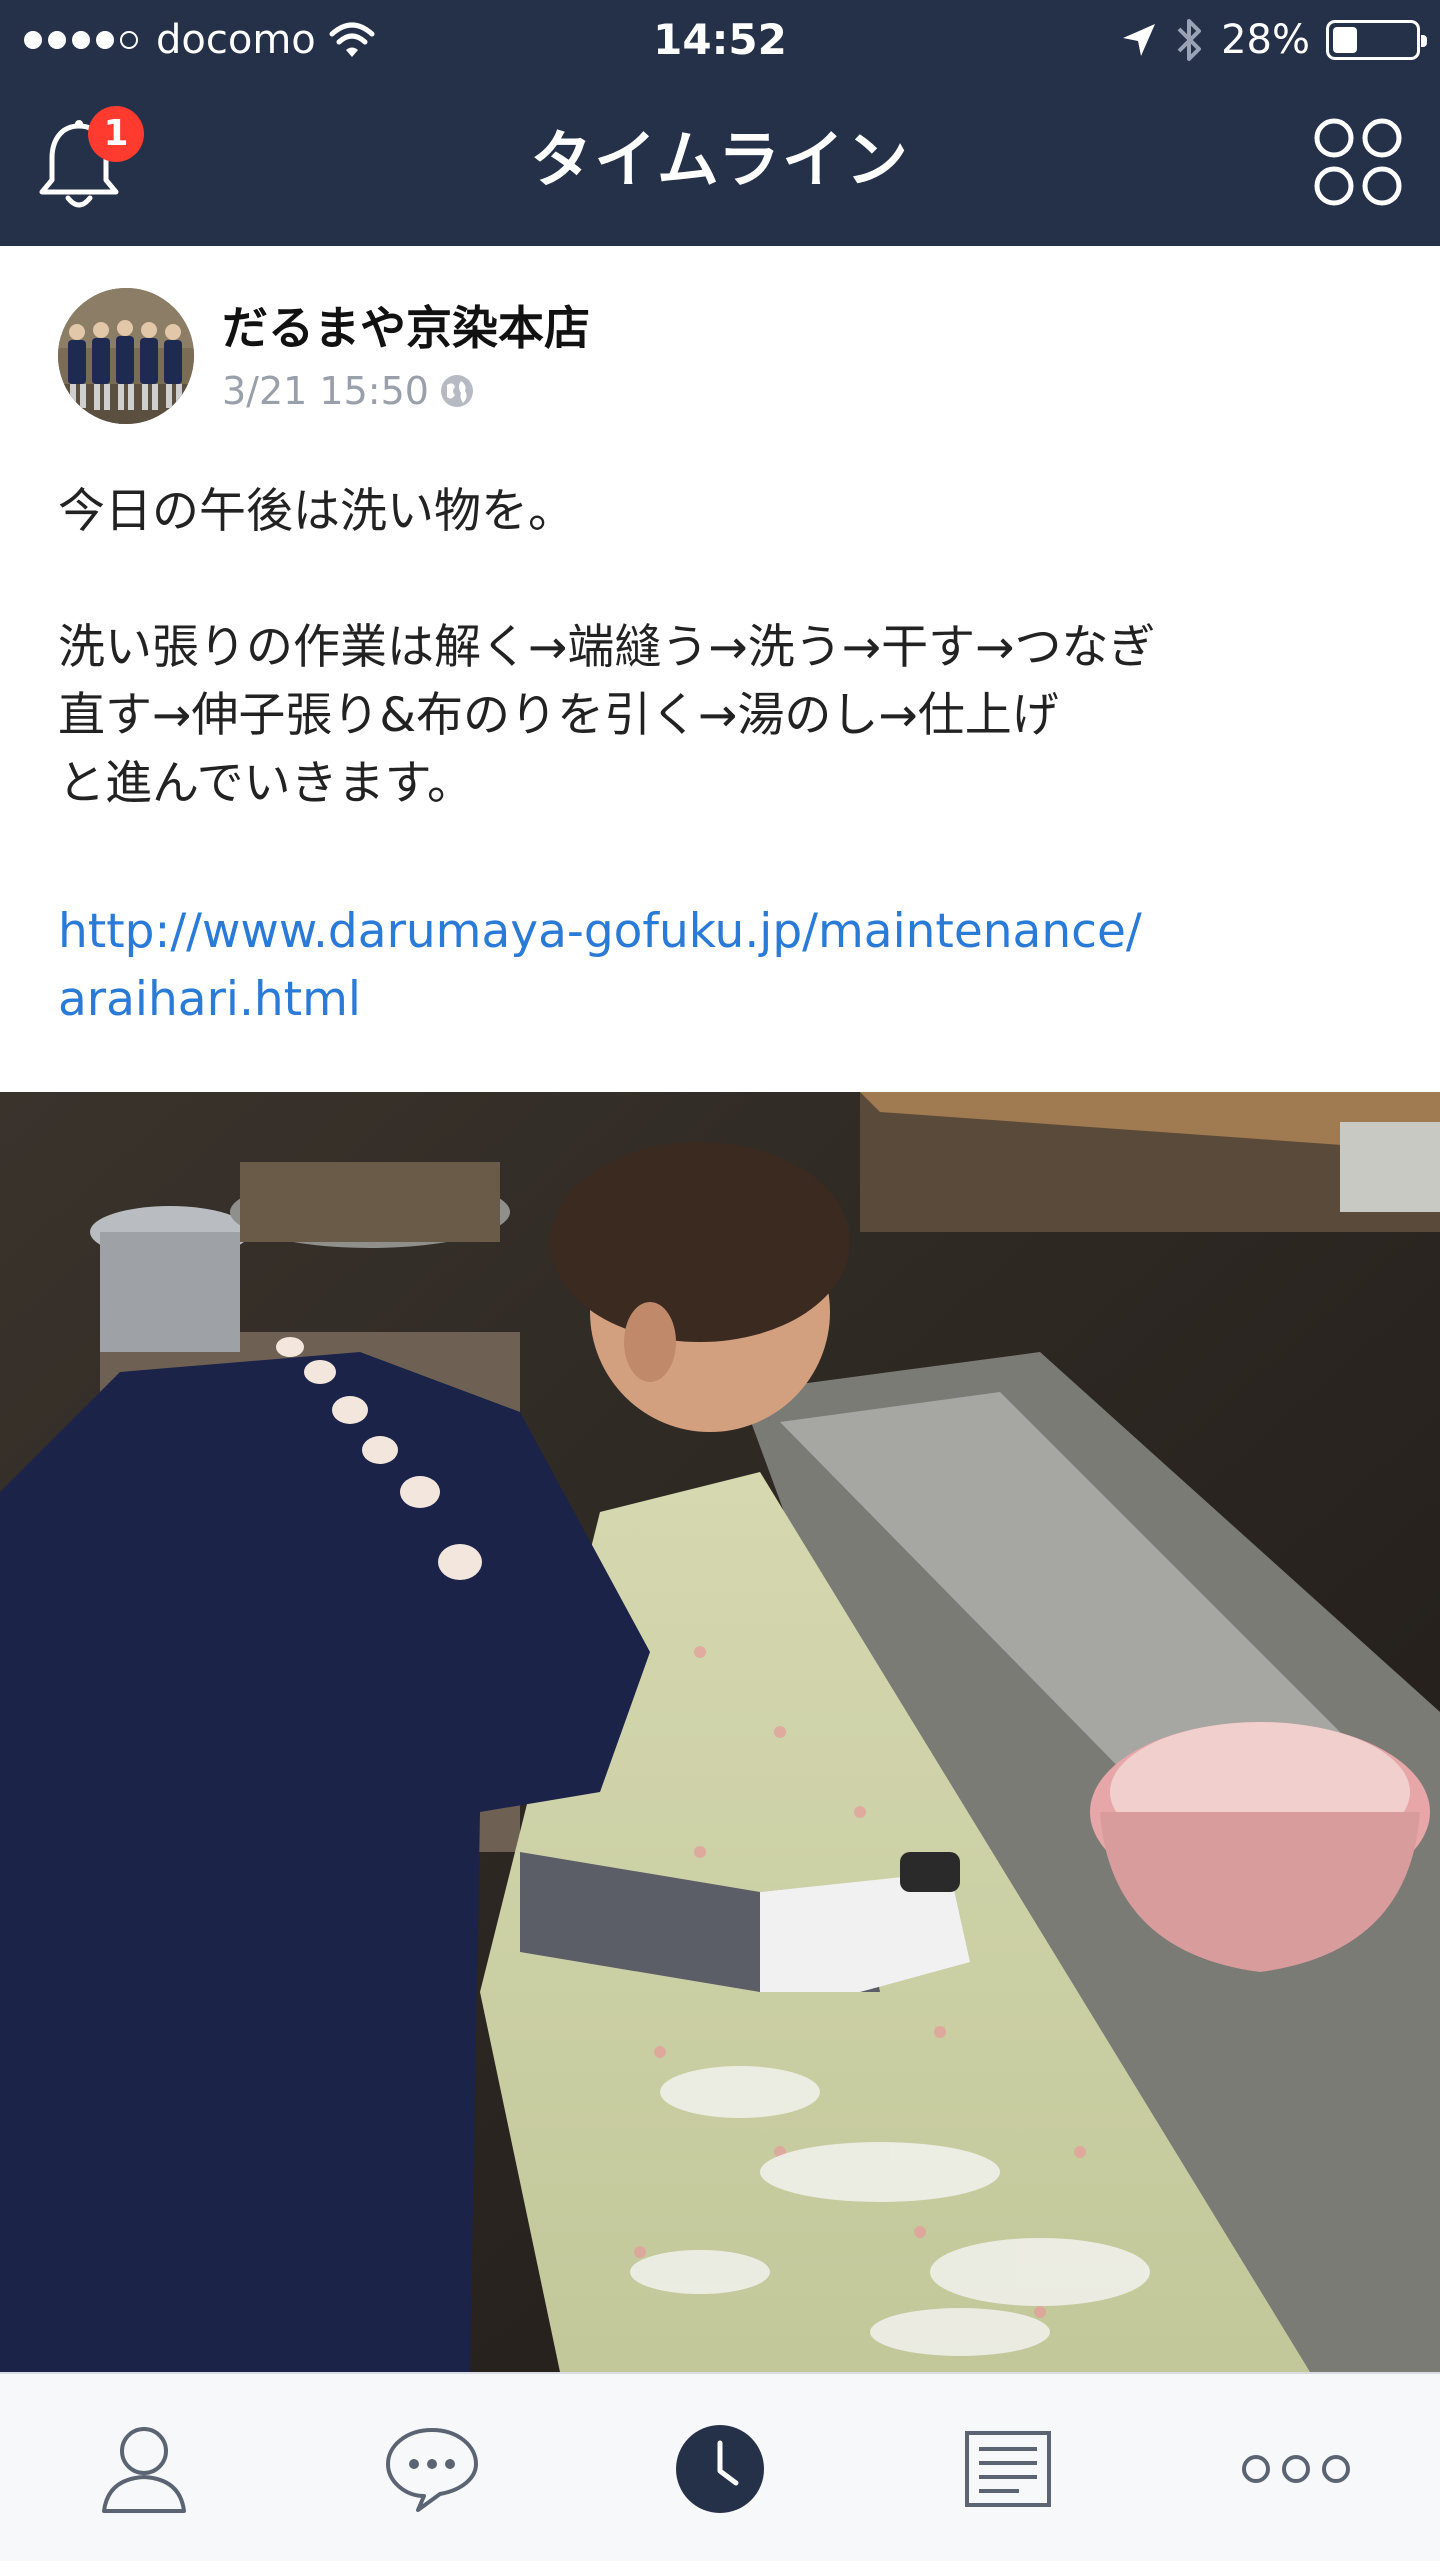 The height and width of the screenshot is (2561, 1440). I want to click on friends-icon, so click(144, 2469).